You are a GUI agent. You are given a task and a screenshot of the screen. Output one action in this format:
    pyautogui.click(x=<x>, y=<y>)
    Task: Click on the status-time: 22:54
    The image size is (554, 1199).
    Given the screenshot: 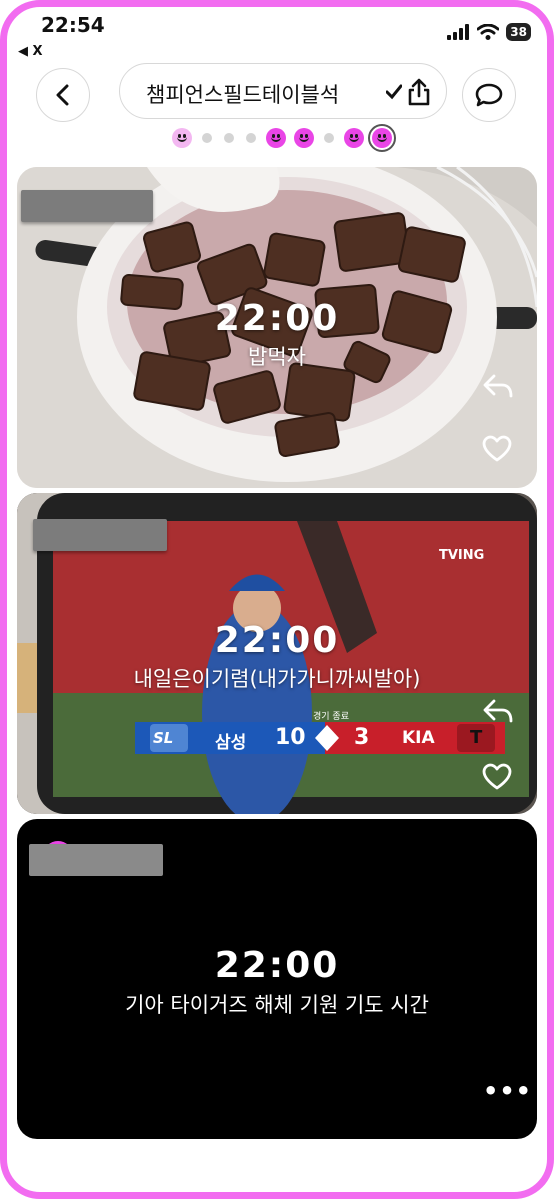 What is the action you would take?
    pyautogui.click(x=73, y=25)
    